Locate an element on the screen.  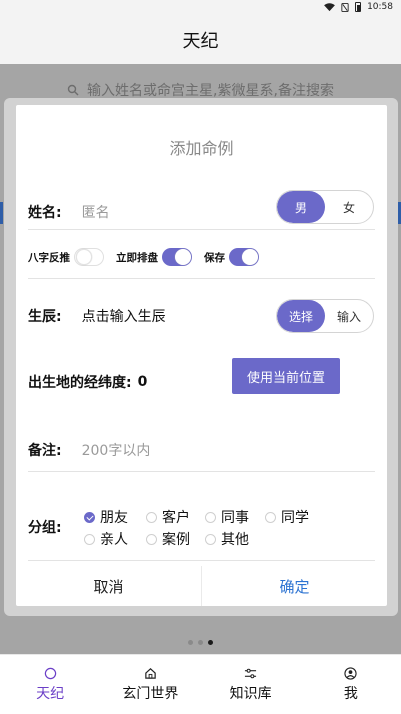
page-indicator is located at coordinates (200, 642).